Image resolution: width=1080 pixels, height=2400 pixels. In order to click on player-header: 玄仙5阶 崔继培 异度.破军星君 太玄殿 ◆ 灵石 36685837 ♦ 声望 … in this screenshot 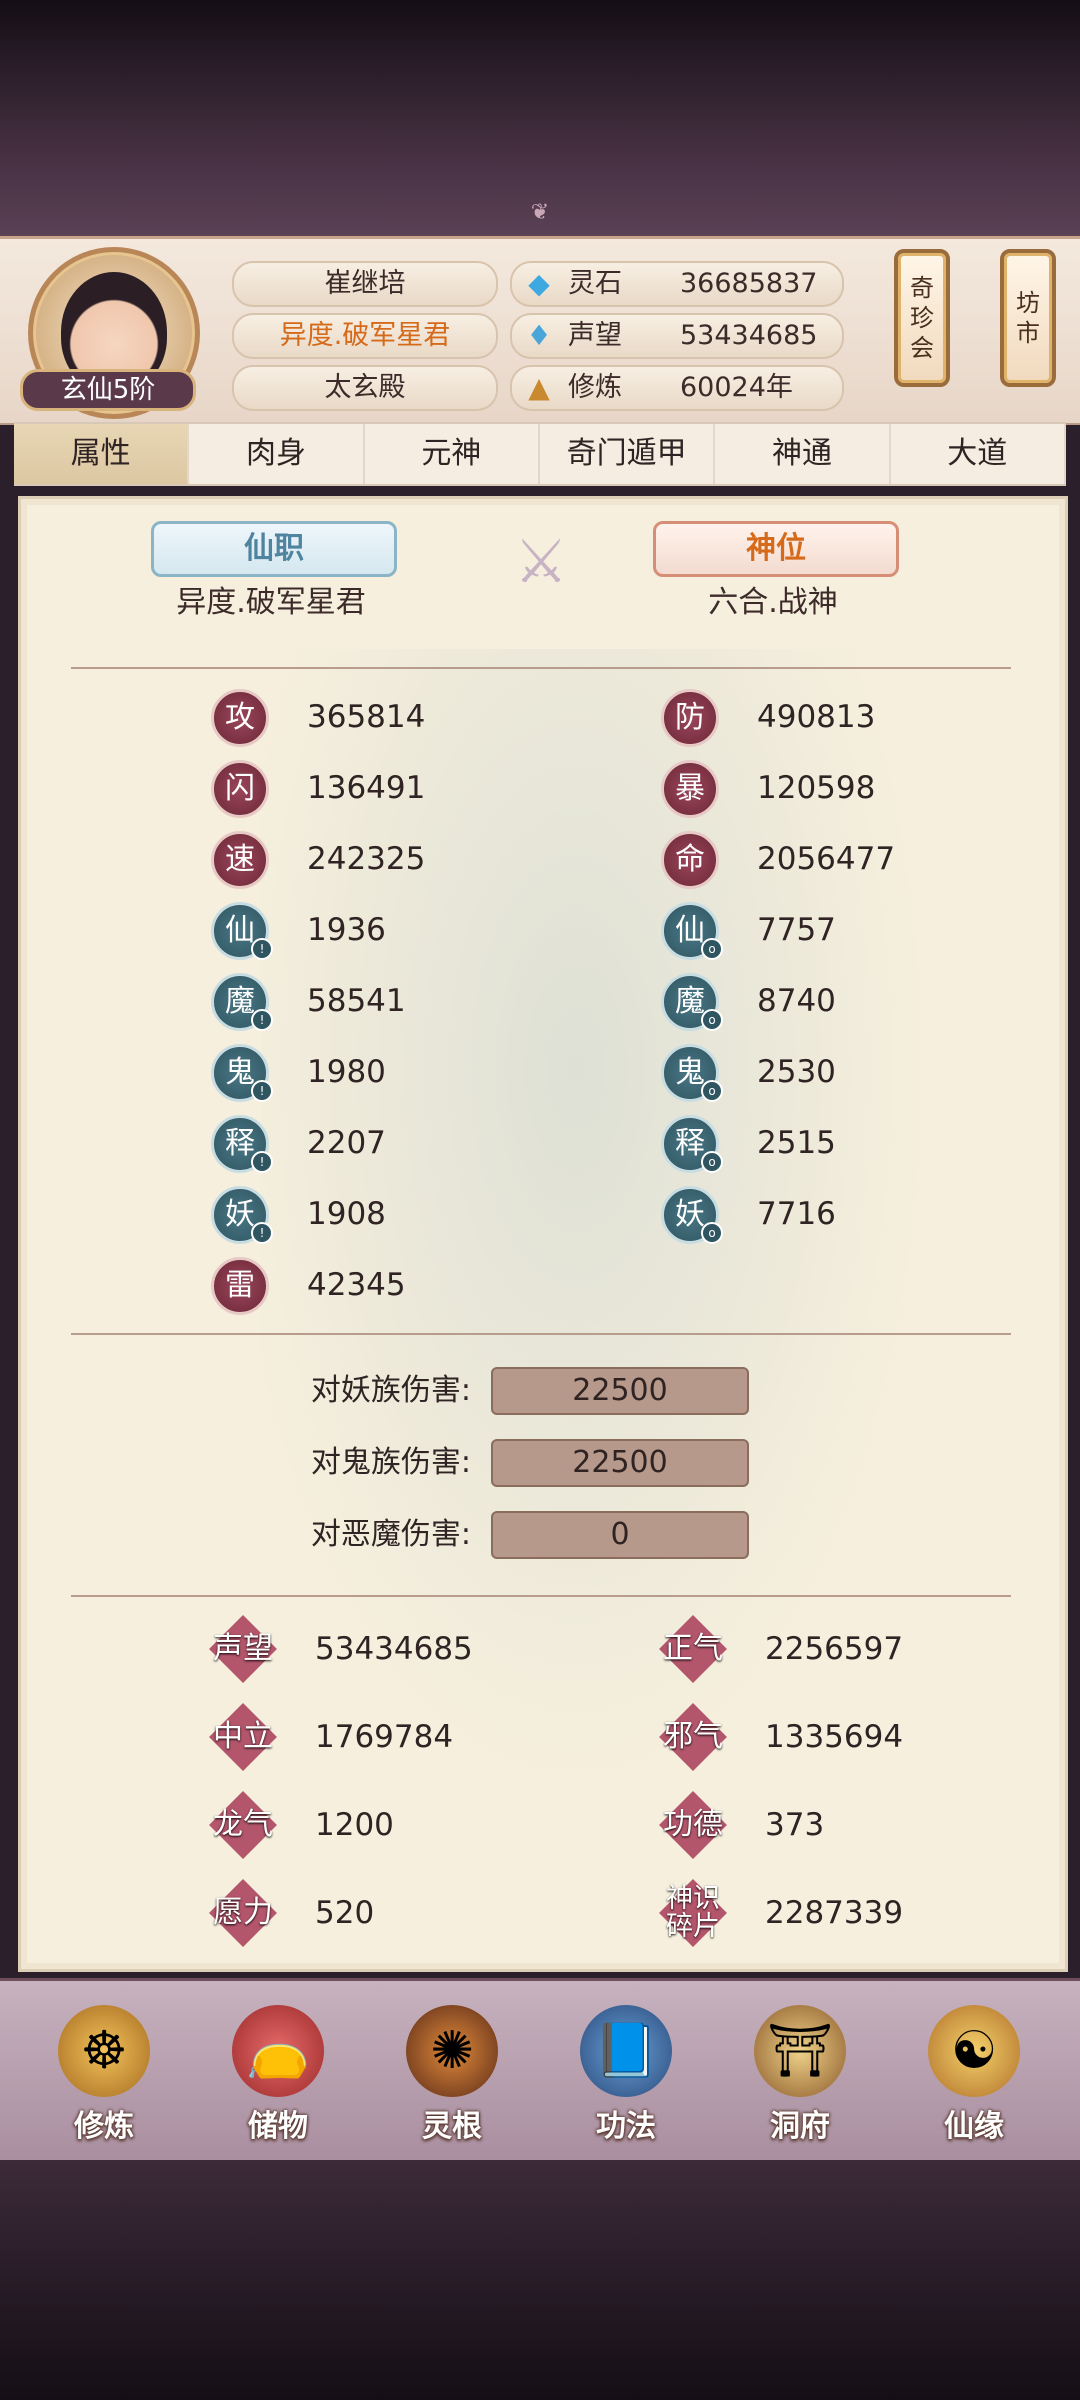, I will do `click(540, 330)`.